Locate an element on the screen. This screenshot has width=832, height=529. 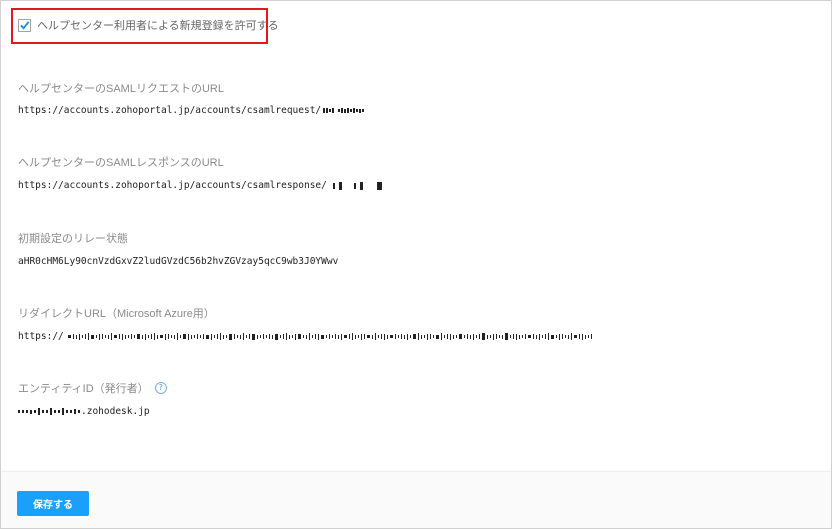
allow-signup-checkbox is located at coordinates (24, 25).